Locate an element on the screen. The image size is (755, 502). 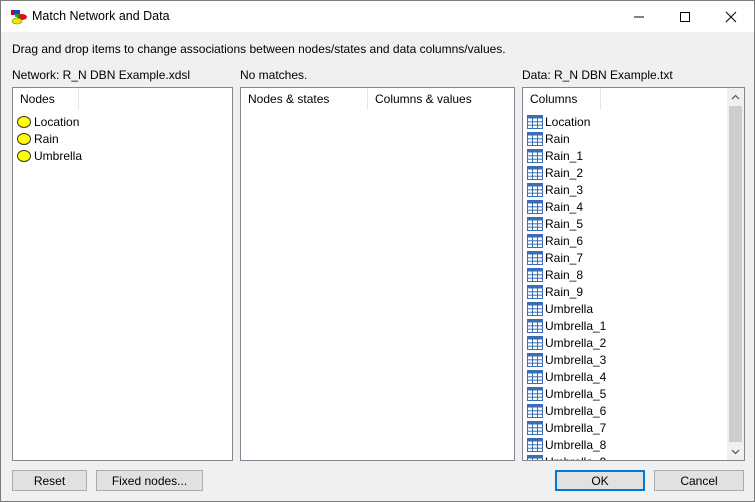
scroll-down-button is located at coordinates (735, 451).